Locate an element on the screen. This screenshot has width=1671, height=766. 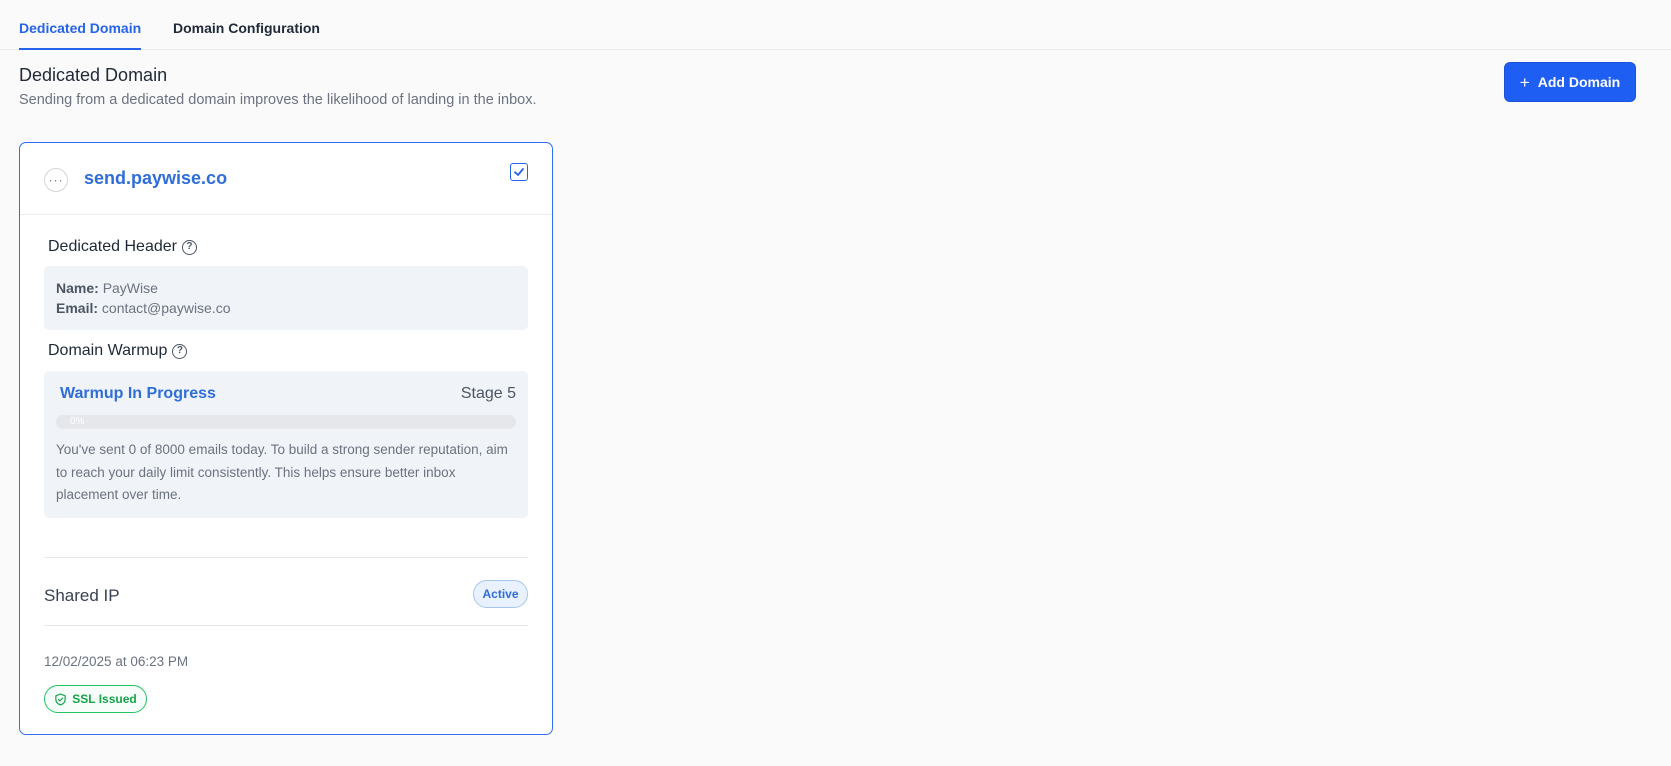
tab-dedicated-domain: Dedicated Domain is located at coordinates (80, 35).